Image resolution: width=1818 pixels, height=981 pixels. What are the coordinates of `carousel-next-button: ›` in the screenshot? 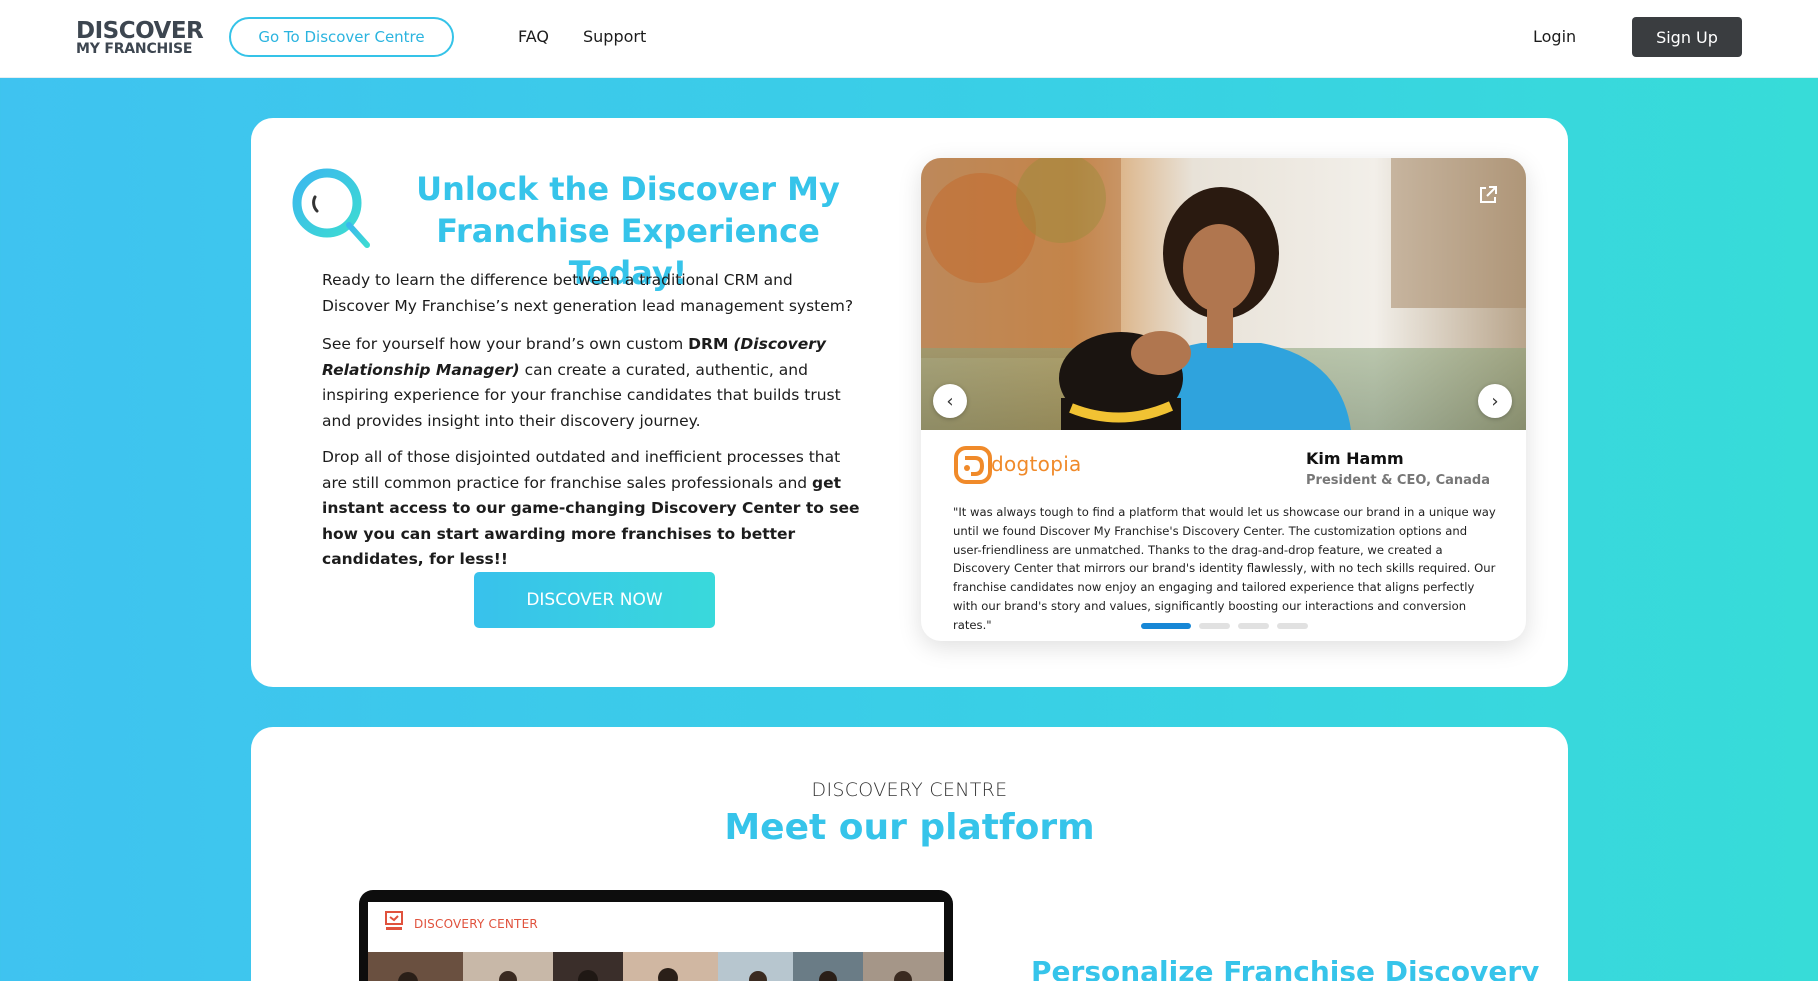 It's located at (1495, 401).